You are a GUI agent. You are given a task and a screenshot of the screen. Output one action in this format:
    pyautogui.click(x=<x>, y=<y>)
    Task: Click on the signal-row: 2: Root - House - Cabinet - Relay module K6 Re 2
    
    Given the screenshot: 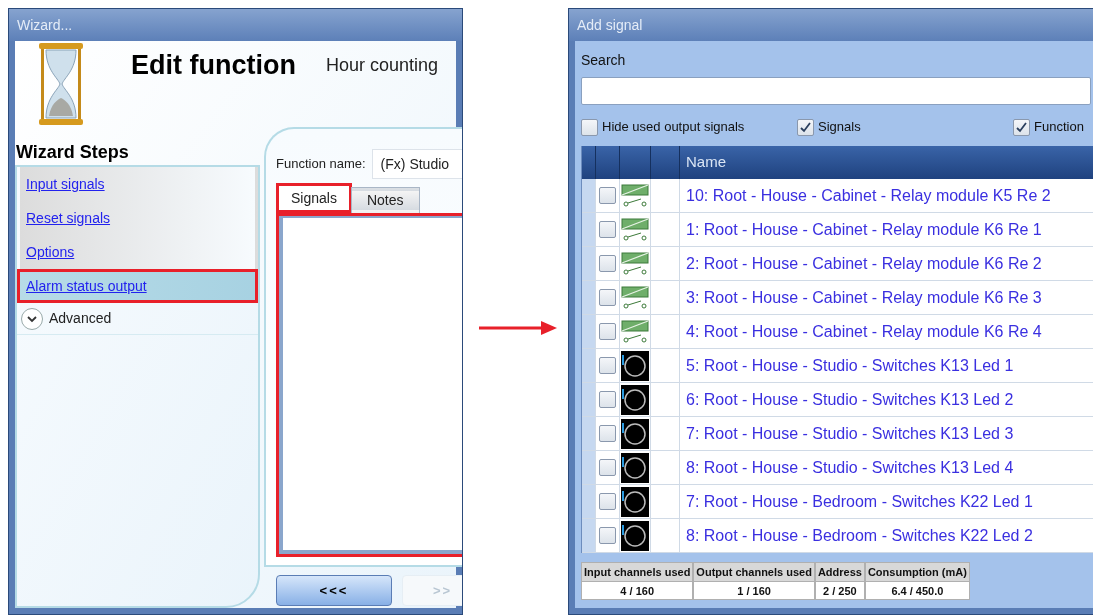 What is the action you would take?
    pyautogui.click(x=837, y=264)
    